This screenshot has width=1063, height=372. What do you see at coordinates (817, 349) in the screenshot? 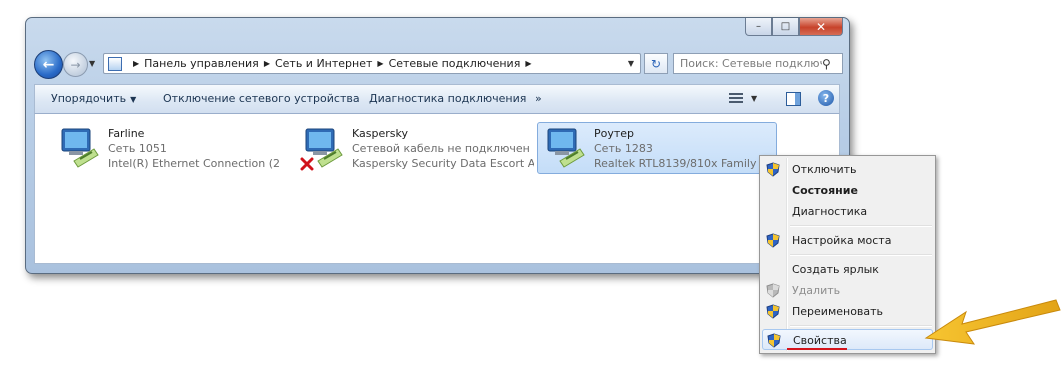
I see `highlight-underline` at bounding box center [817, 349].